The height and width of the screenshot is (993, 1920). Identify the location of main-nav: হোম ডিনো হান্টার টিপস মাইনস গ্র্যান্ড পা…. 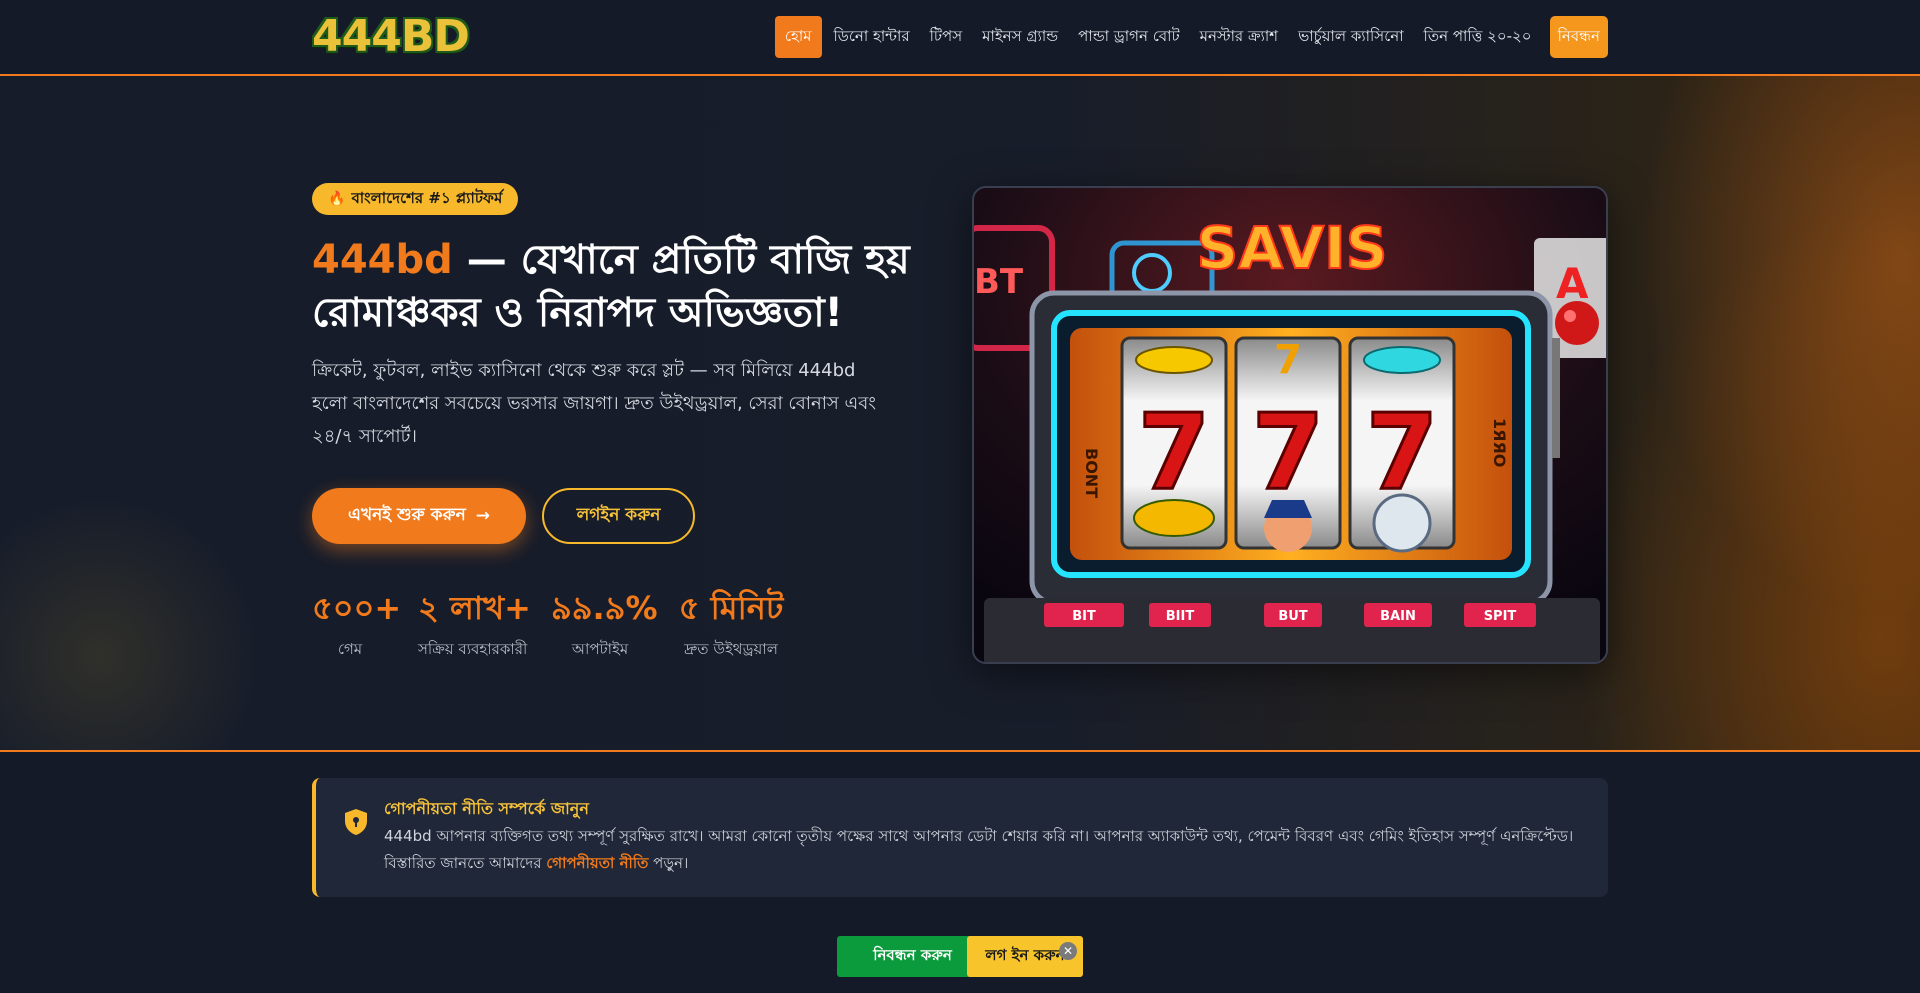
(1191, 37).